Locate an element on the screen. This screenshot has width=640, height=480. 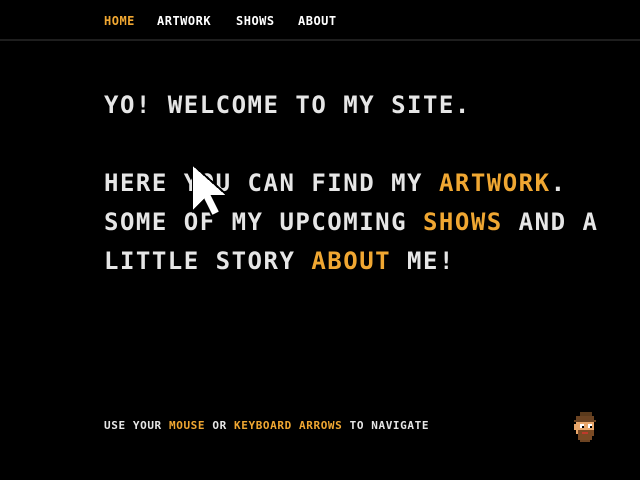
hint-mouse: MOUSE is located at coordinates (187, 425).